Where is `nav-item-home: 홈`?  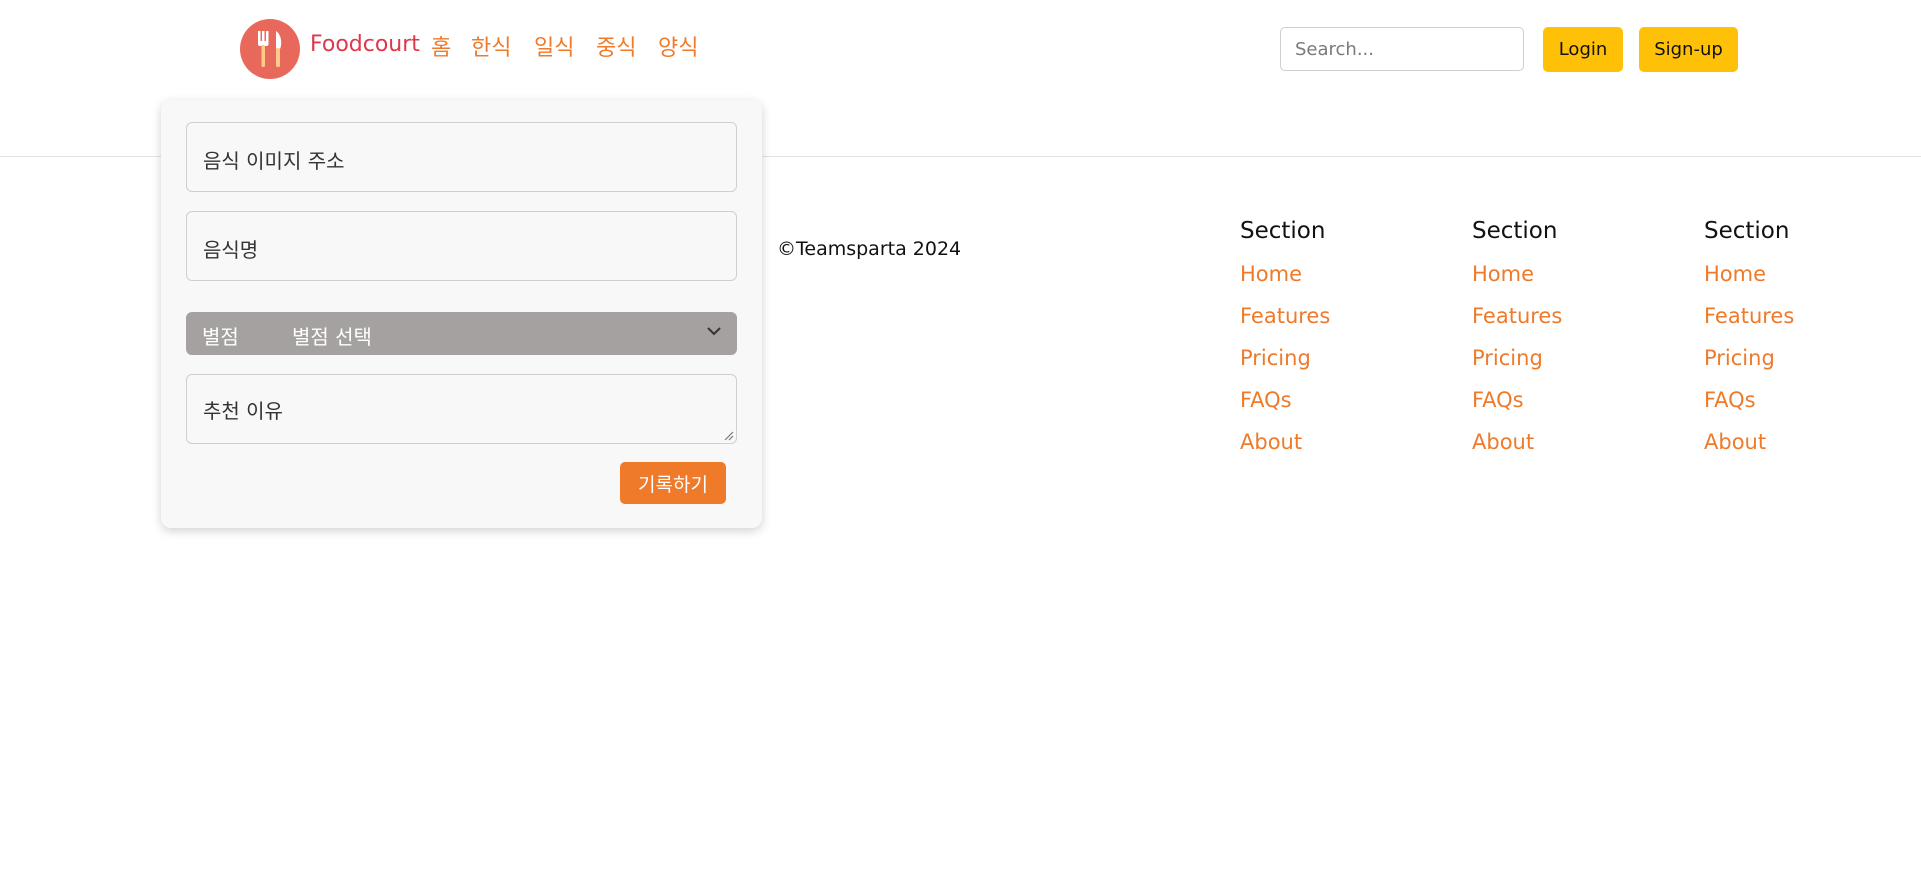
nav-item-home: 홈 is located at coordinates (441, 46).